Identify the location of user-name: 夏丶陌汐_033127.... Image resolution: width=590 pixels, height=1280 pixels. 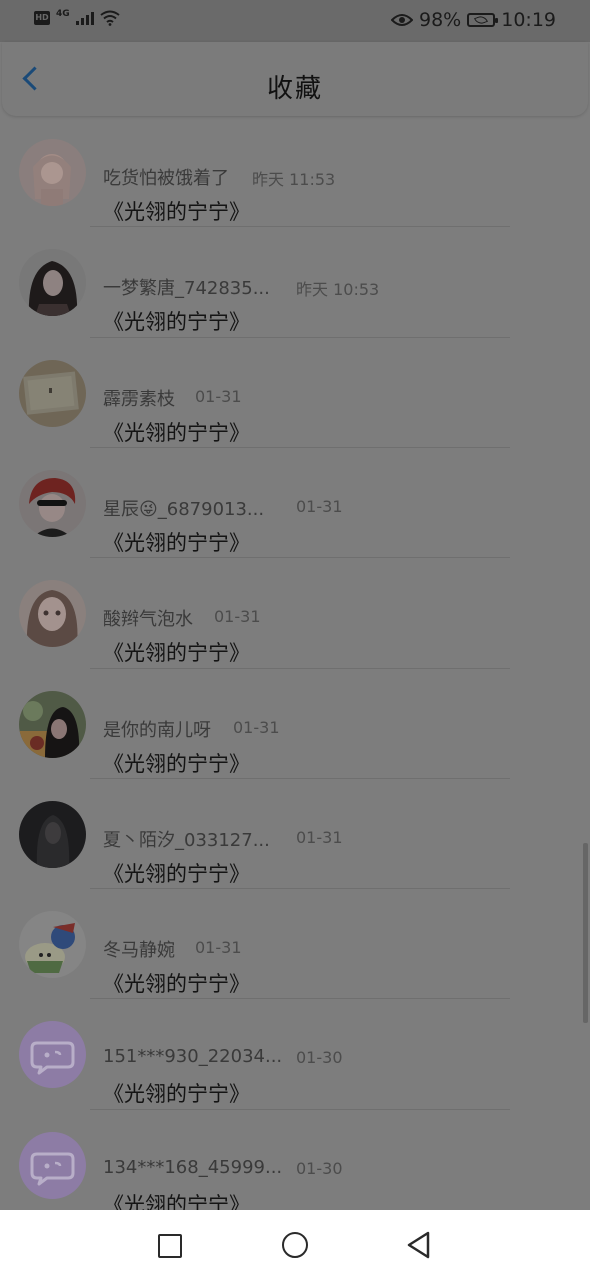
(186, 839).